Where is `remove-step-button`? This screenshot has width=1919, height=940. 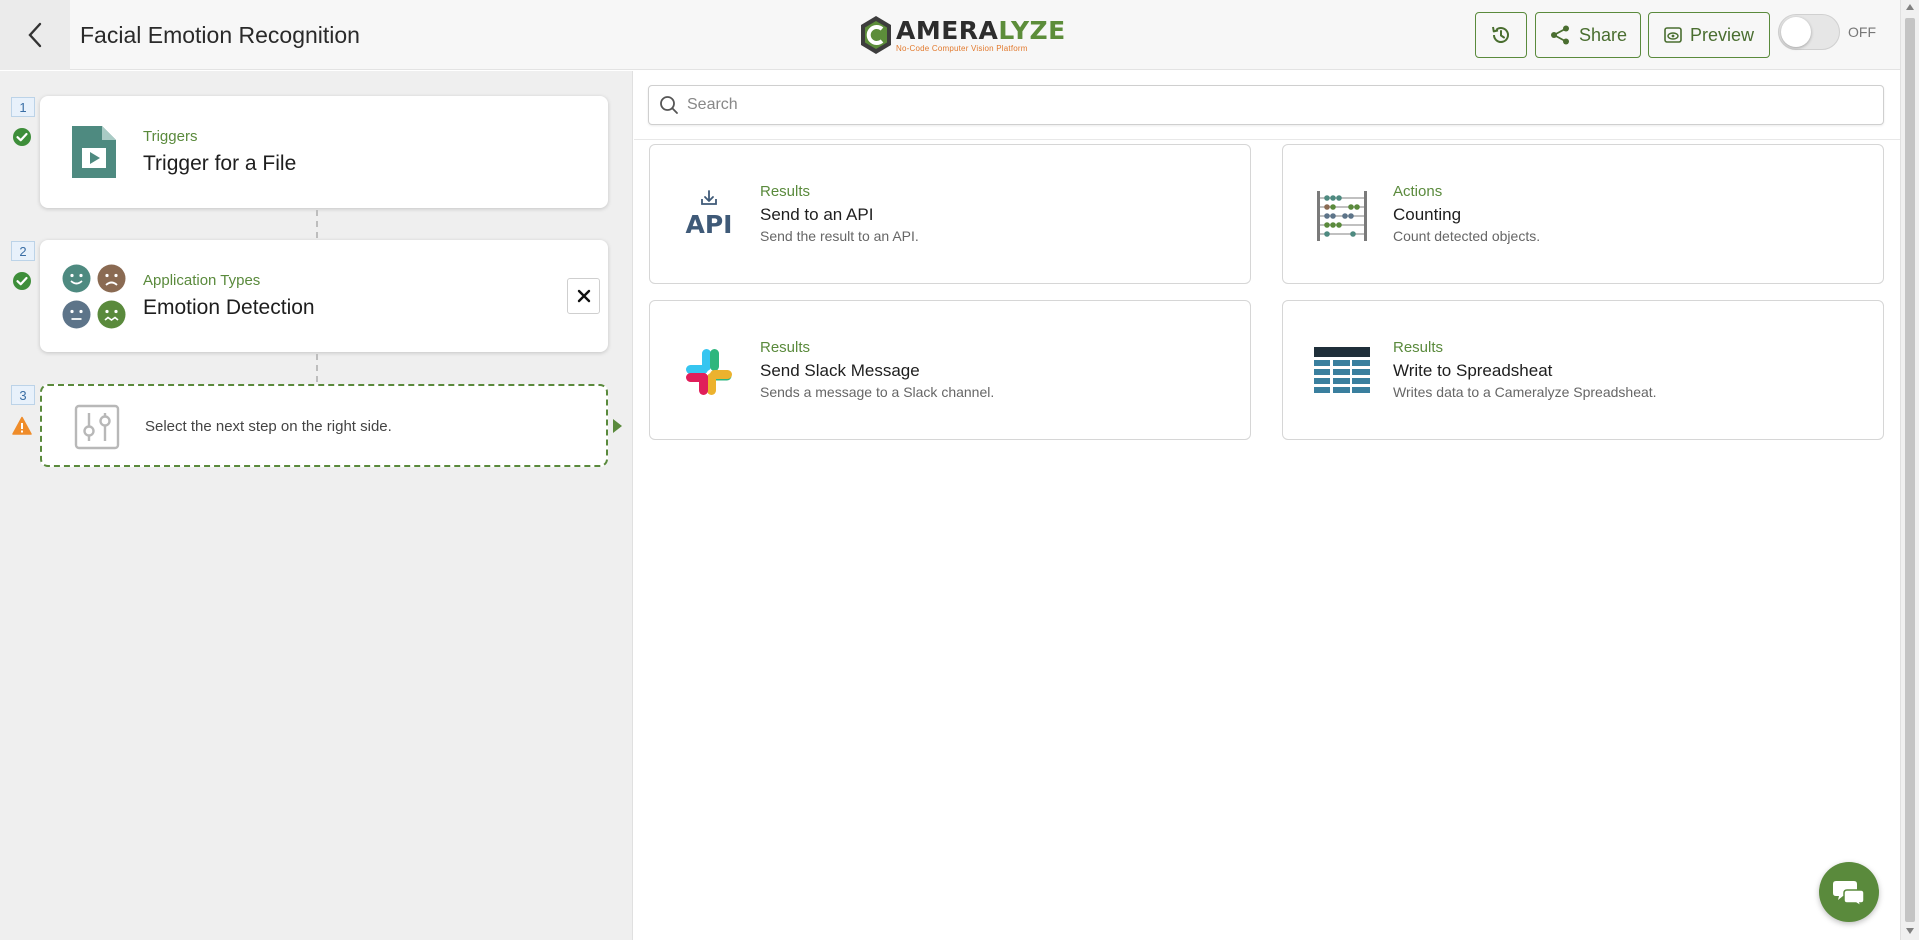 remove-step-button is located at coordinates (583, 296).